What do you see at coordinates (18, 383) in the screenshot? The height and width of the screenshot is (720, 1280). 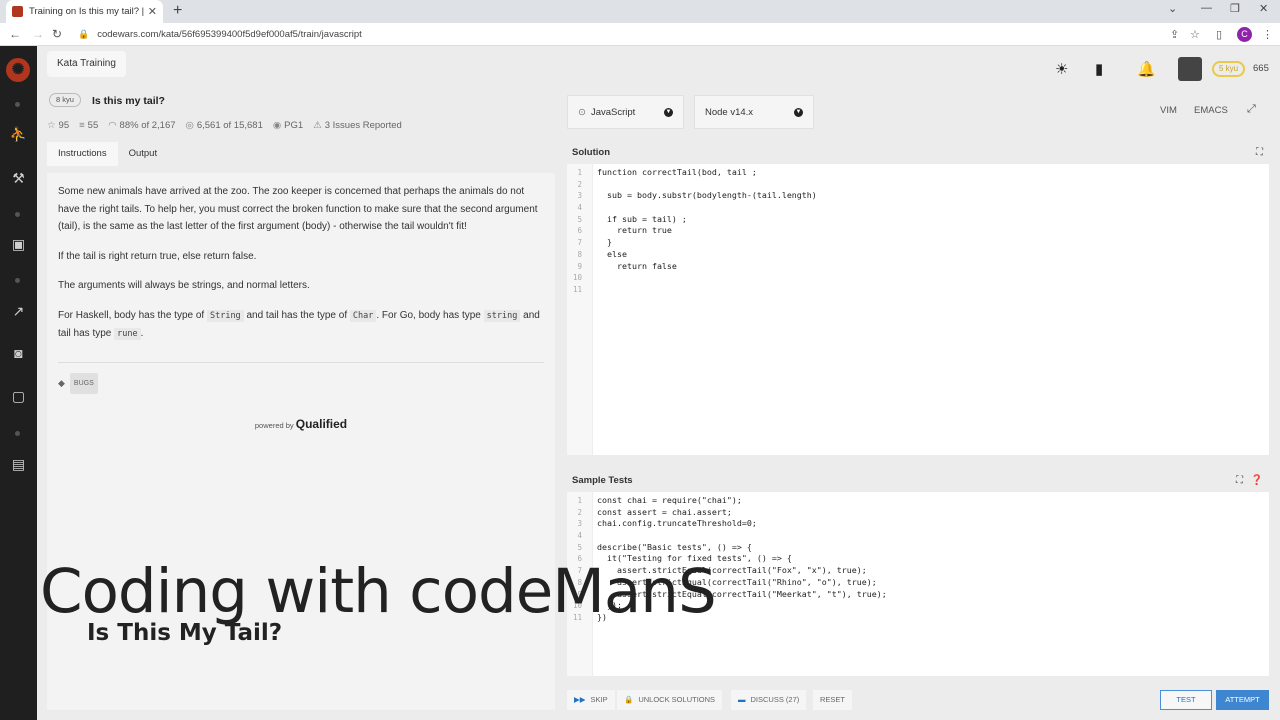 I see `app-sidebar: ✺ ⛹ ⚒ ▣ ↗ ◙ ▢ ▤` at bounding box center [18, 383].